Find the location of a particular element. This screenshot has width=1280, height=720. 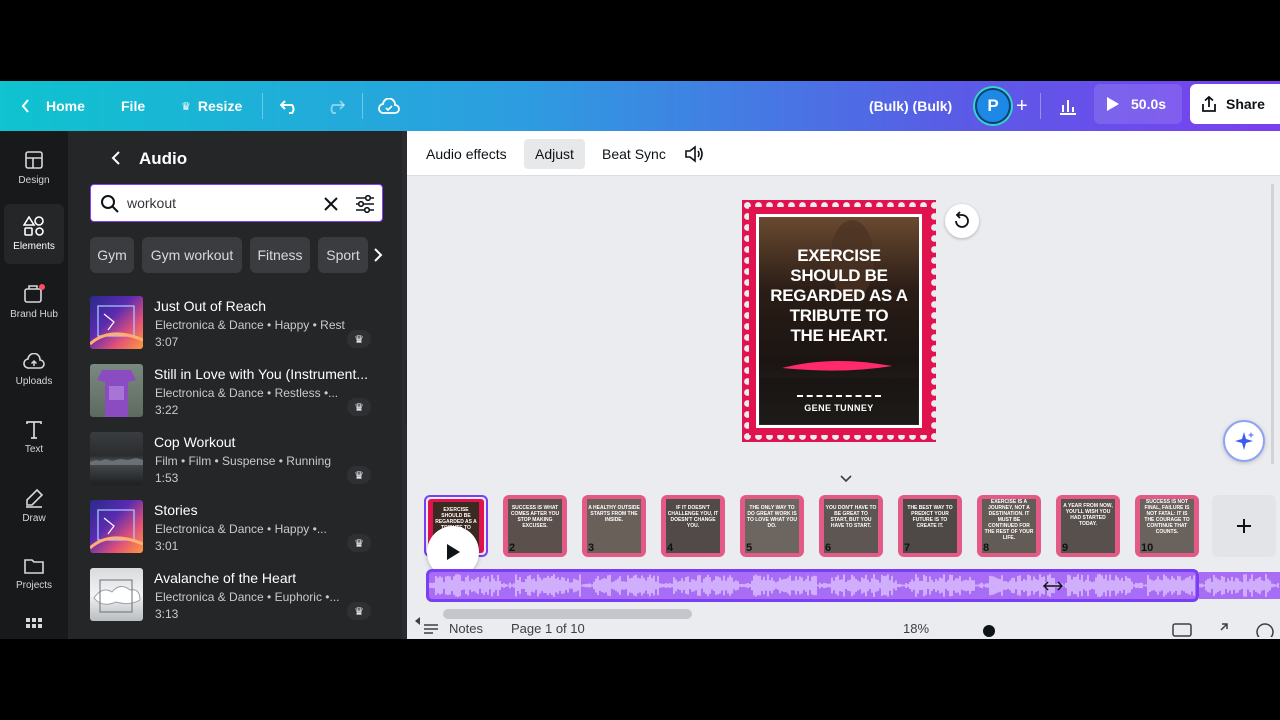

redo-button is located at coordinates (335, 106).